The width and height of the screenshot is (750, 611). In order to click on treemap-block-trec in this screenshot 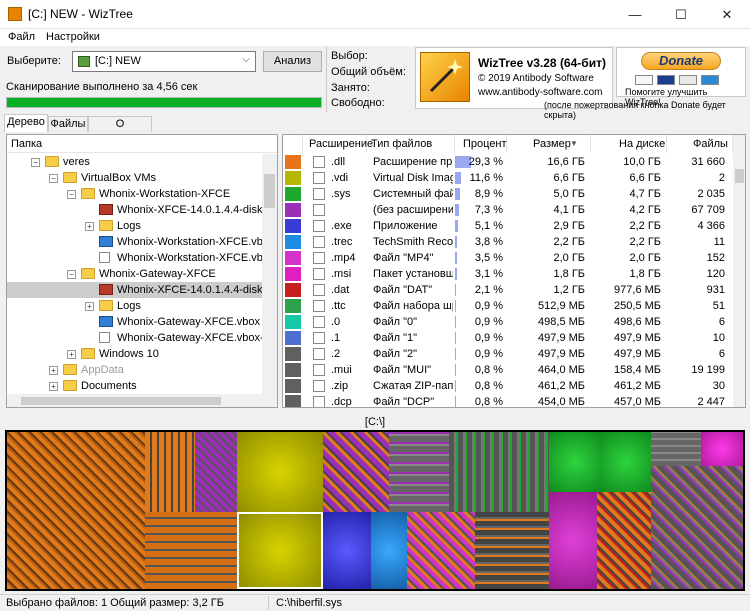, I will do `click(389, 550)`.